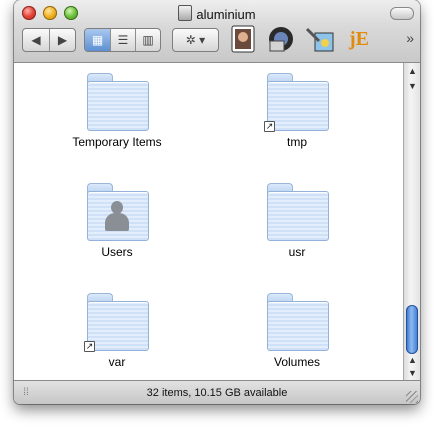 This screenshot has height=430, width=434. I want to click on folder-item-volumes: Volumes, so click(297, 331).